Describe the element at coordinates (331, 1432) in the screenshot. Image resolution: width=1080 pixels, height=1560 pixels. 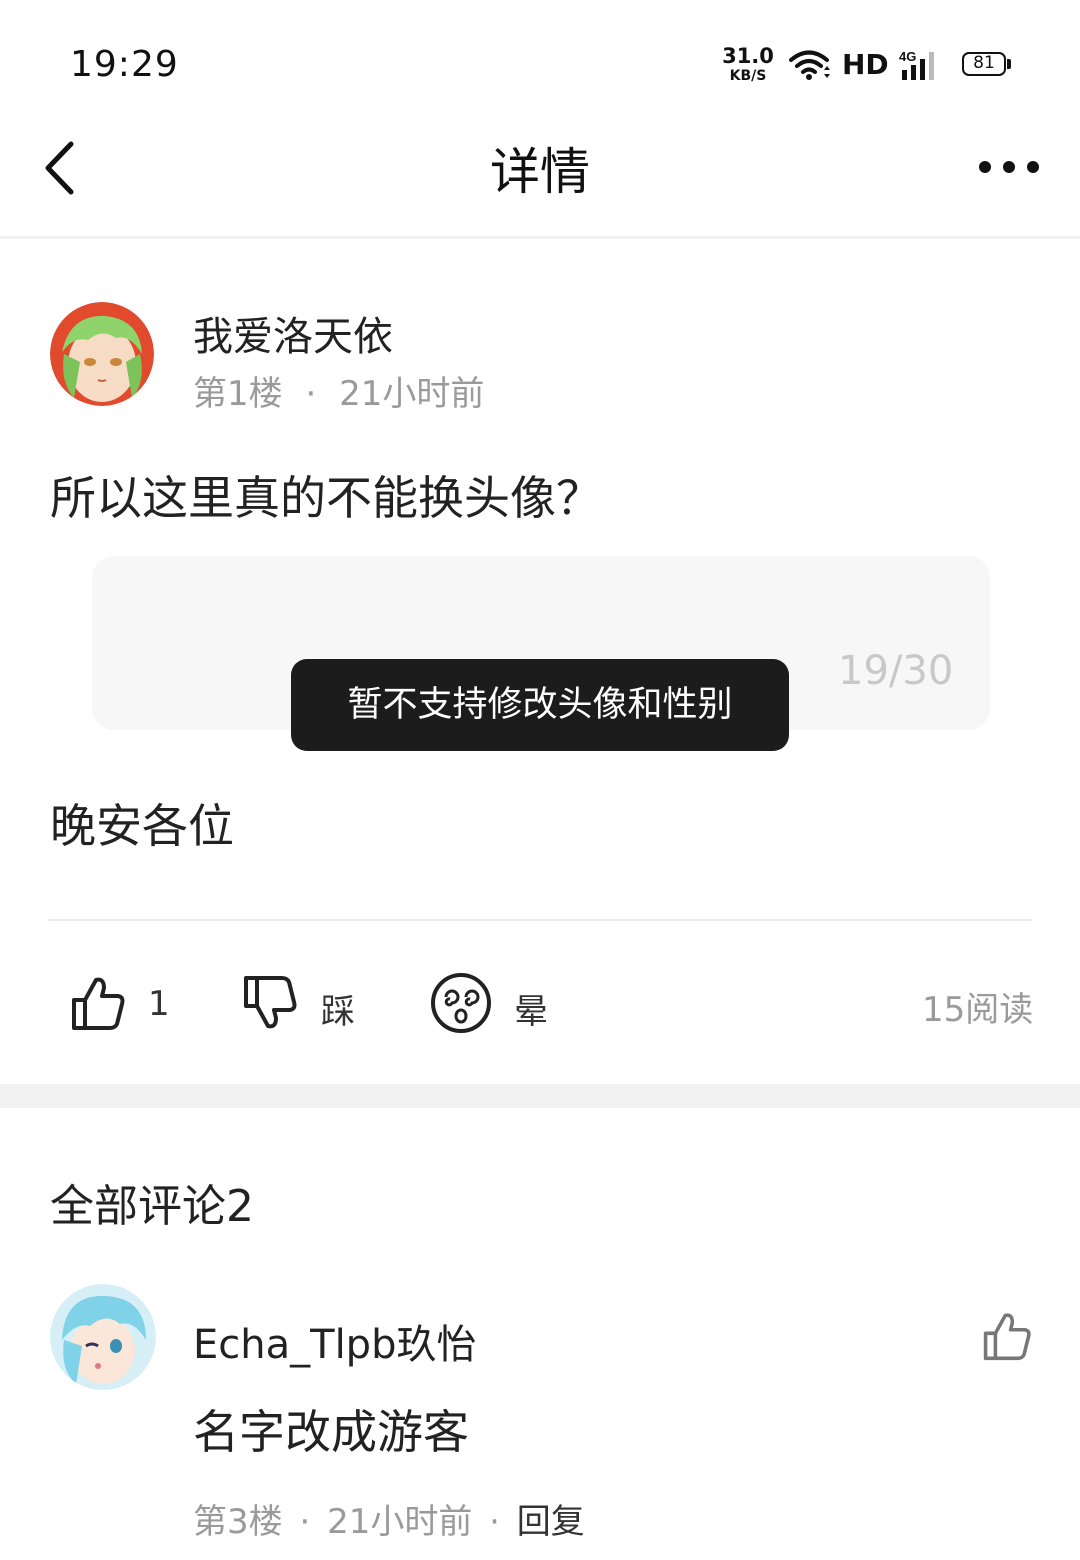
I see `comment-text: 名字改成游客` at that location.